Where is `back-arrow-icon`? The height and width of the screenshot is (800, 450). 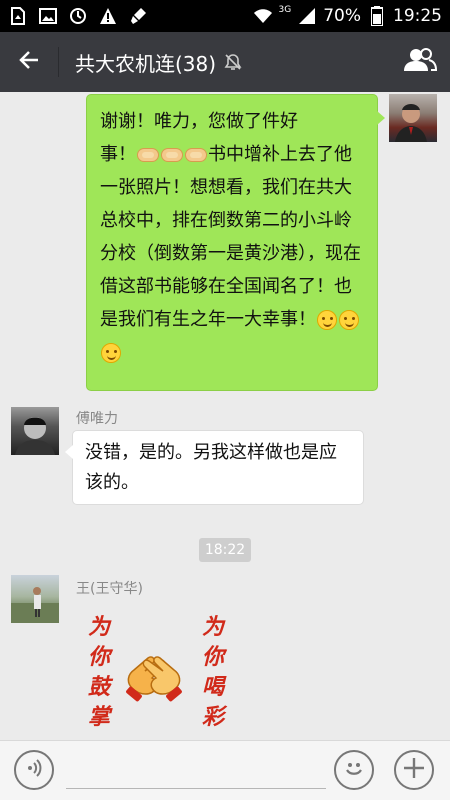
back-arrow-icon is located at coordinates (29, 62).